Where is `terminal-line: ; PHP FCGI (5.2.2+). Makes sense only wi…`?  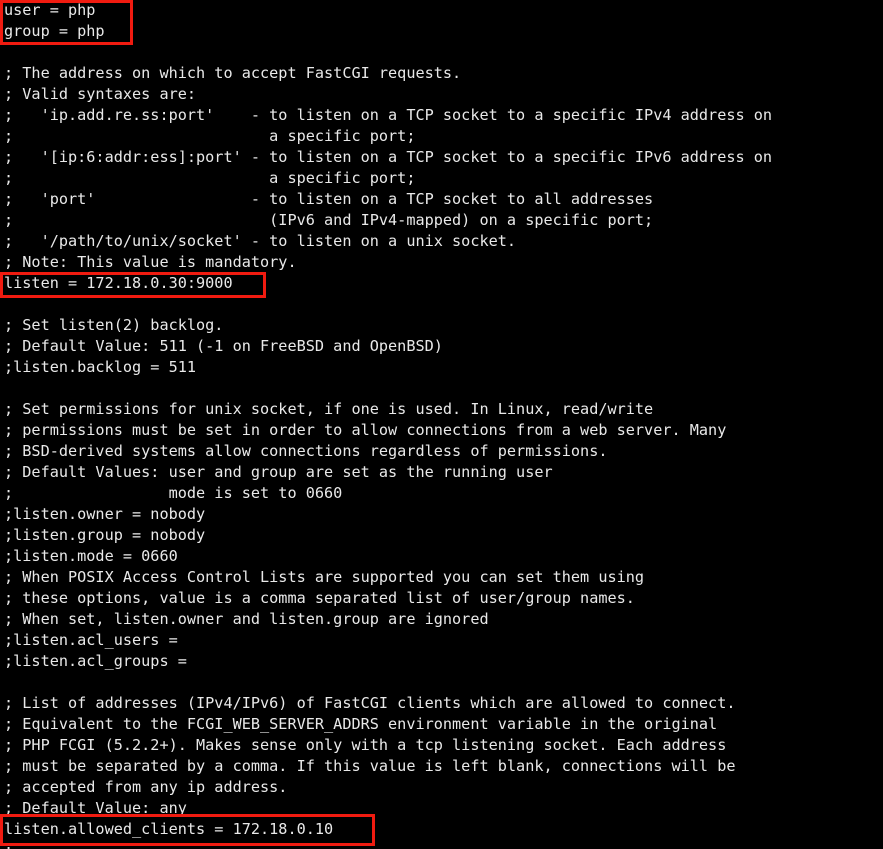
terminal-line: ; PHP FCGI (5.2.2+). Makes sense only wi… is located at coordinates (365, 745).